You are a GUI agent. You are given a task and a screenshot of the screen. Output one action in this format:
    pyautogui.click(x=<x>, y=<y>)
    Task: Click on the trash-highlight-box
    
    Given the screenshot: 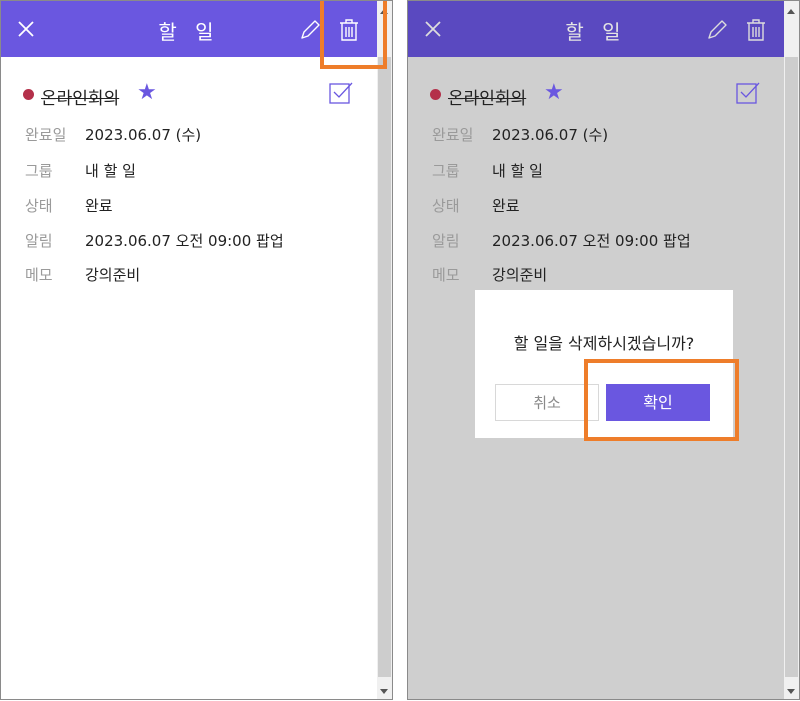 What is the action you would take?
    pyautogui.click(x=353, y=35)
    